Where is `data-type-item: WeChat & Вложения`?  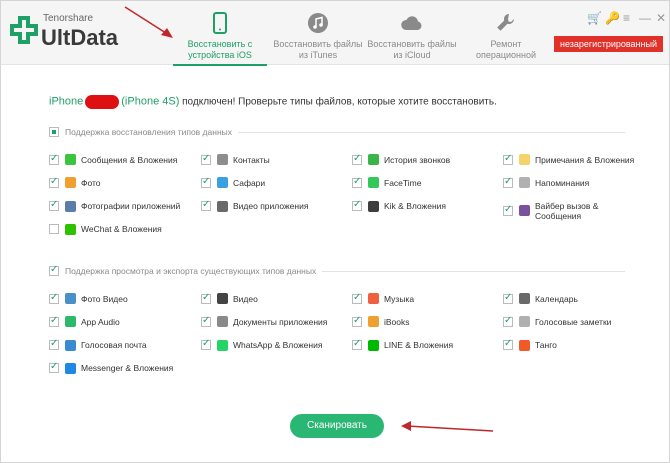 data-type-item: WeChat & Вложения is located at coordinates (105, 229).